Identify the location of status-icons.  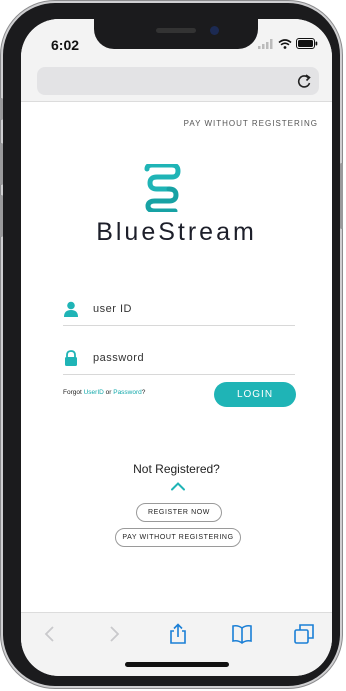
(288, 43).